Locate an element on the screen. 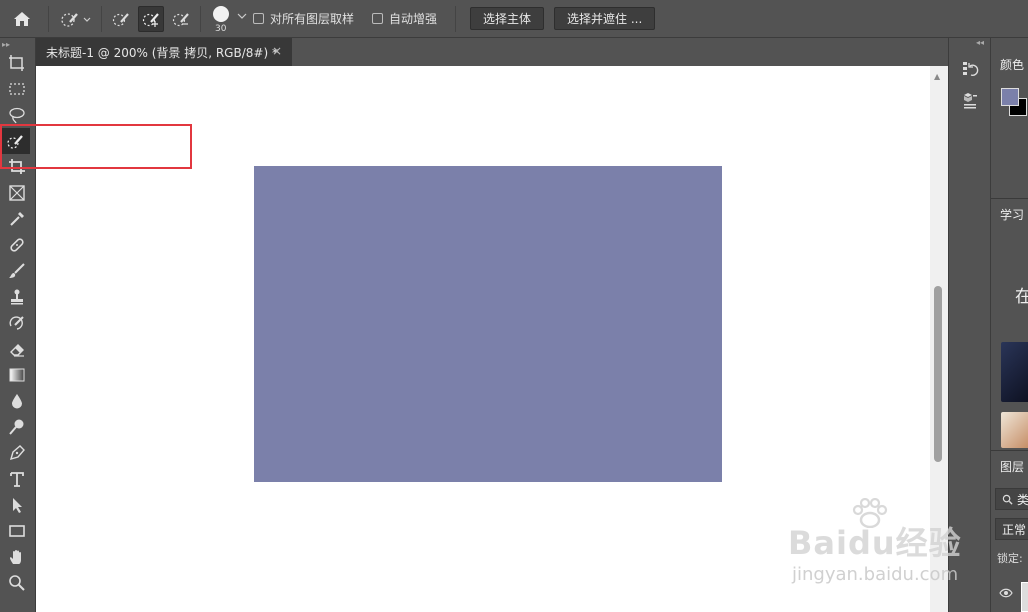  collapsed-panel-dock: ◂◂ is located at coordinates (969, 325).